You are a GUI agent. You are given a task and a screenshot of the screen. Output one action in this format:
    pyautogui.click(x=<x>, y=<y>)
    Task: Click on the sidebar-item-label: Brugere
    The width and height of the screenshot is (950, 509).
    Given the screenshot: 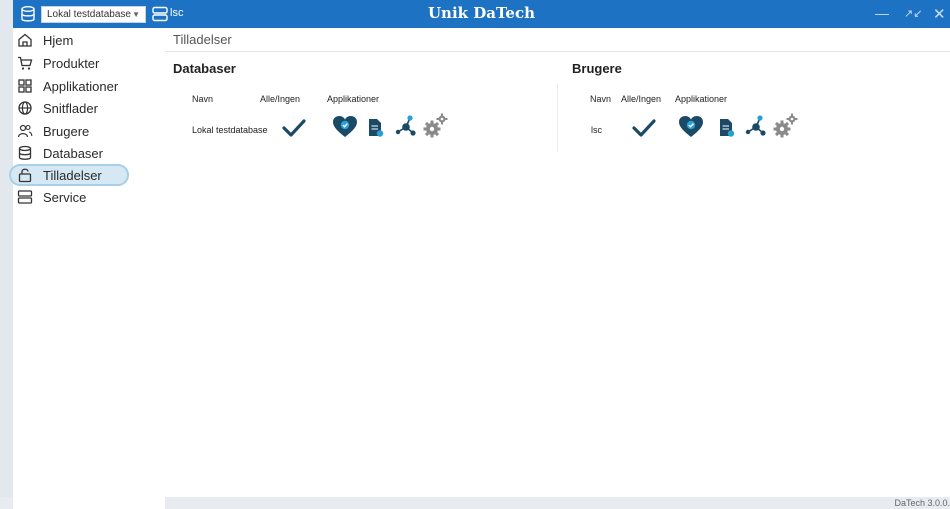 What is the action you would take?
    pyautogui.click(x=66, y=131)
    